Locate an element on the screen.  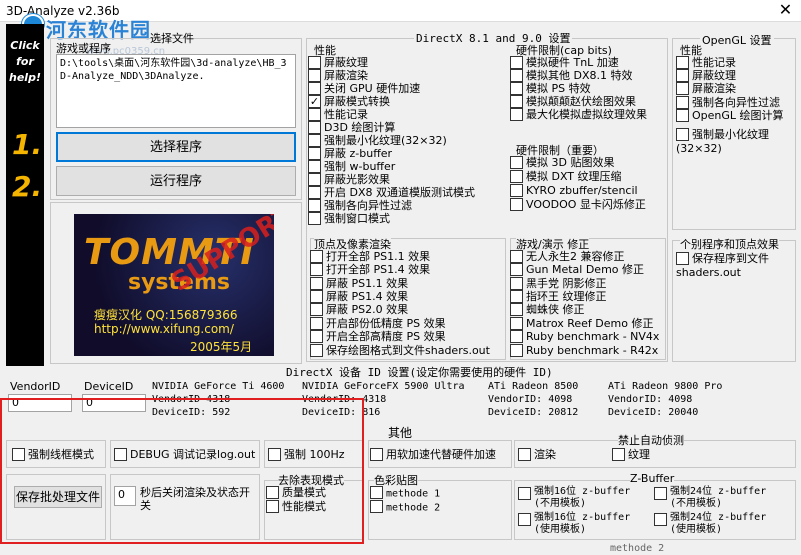
vertex-pixel-item: 打开全部 PS1.1 效果 is located at coordinates (370, 256).